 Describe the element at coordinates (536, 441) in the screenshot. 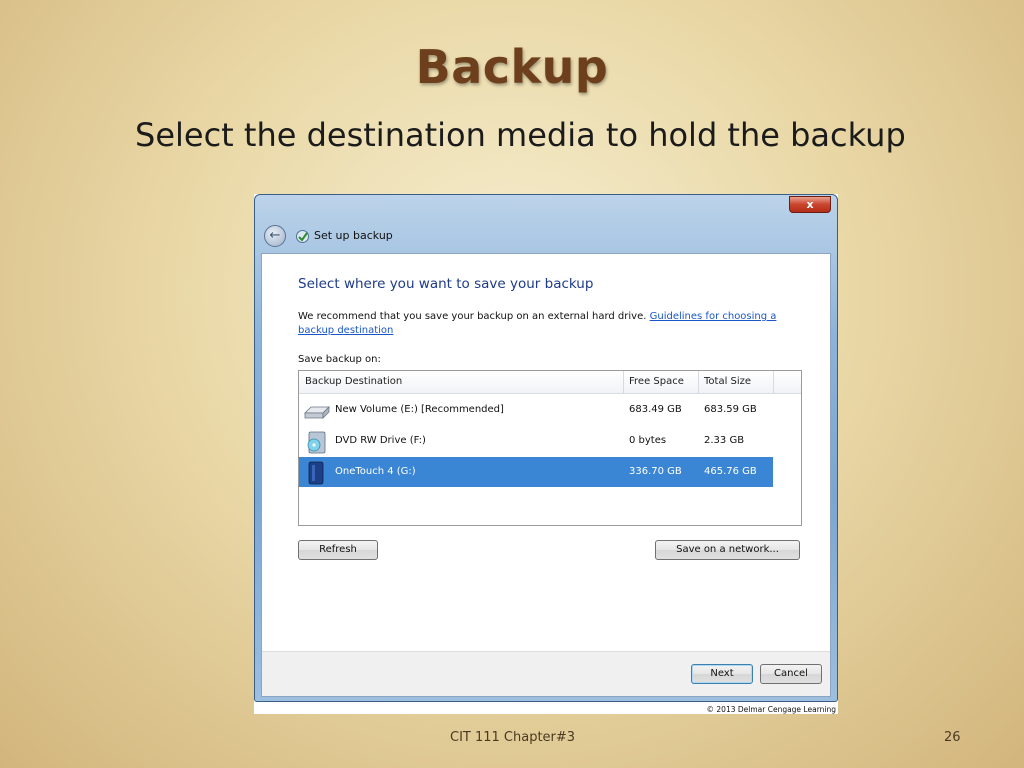

I see `table-row: DVD RW Drive (F:) 0 bytes 2.33 GB` at that location.